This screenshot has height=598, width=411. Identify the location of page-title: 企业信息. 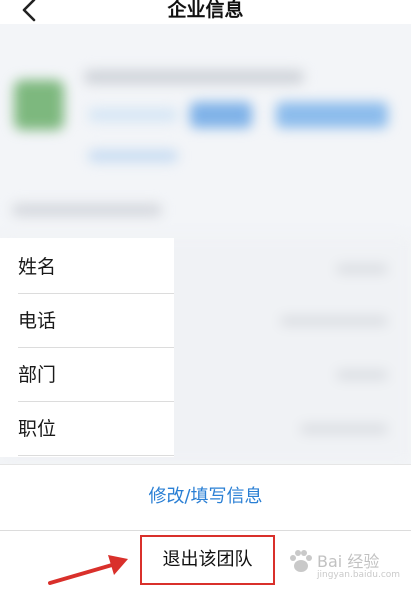
(205, 10).